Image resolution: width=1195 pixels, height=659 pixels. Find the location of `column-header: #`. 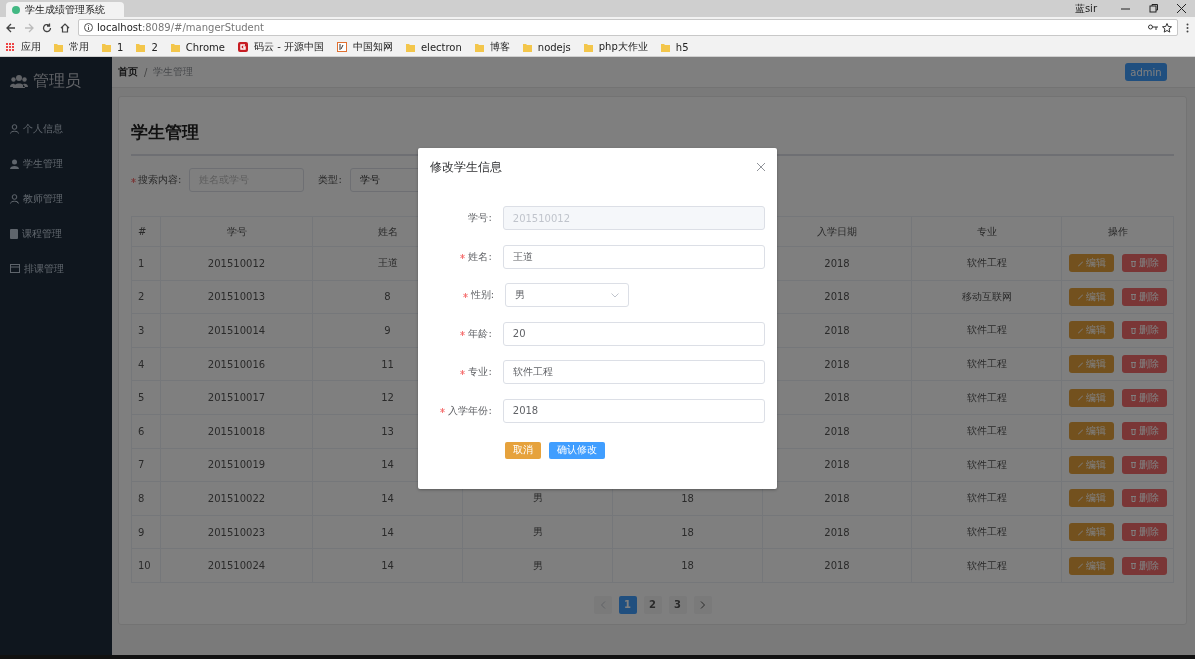

column-header: # is located at coordinates (146, 231).